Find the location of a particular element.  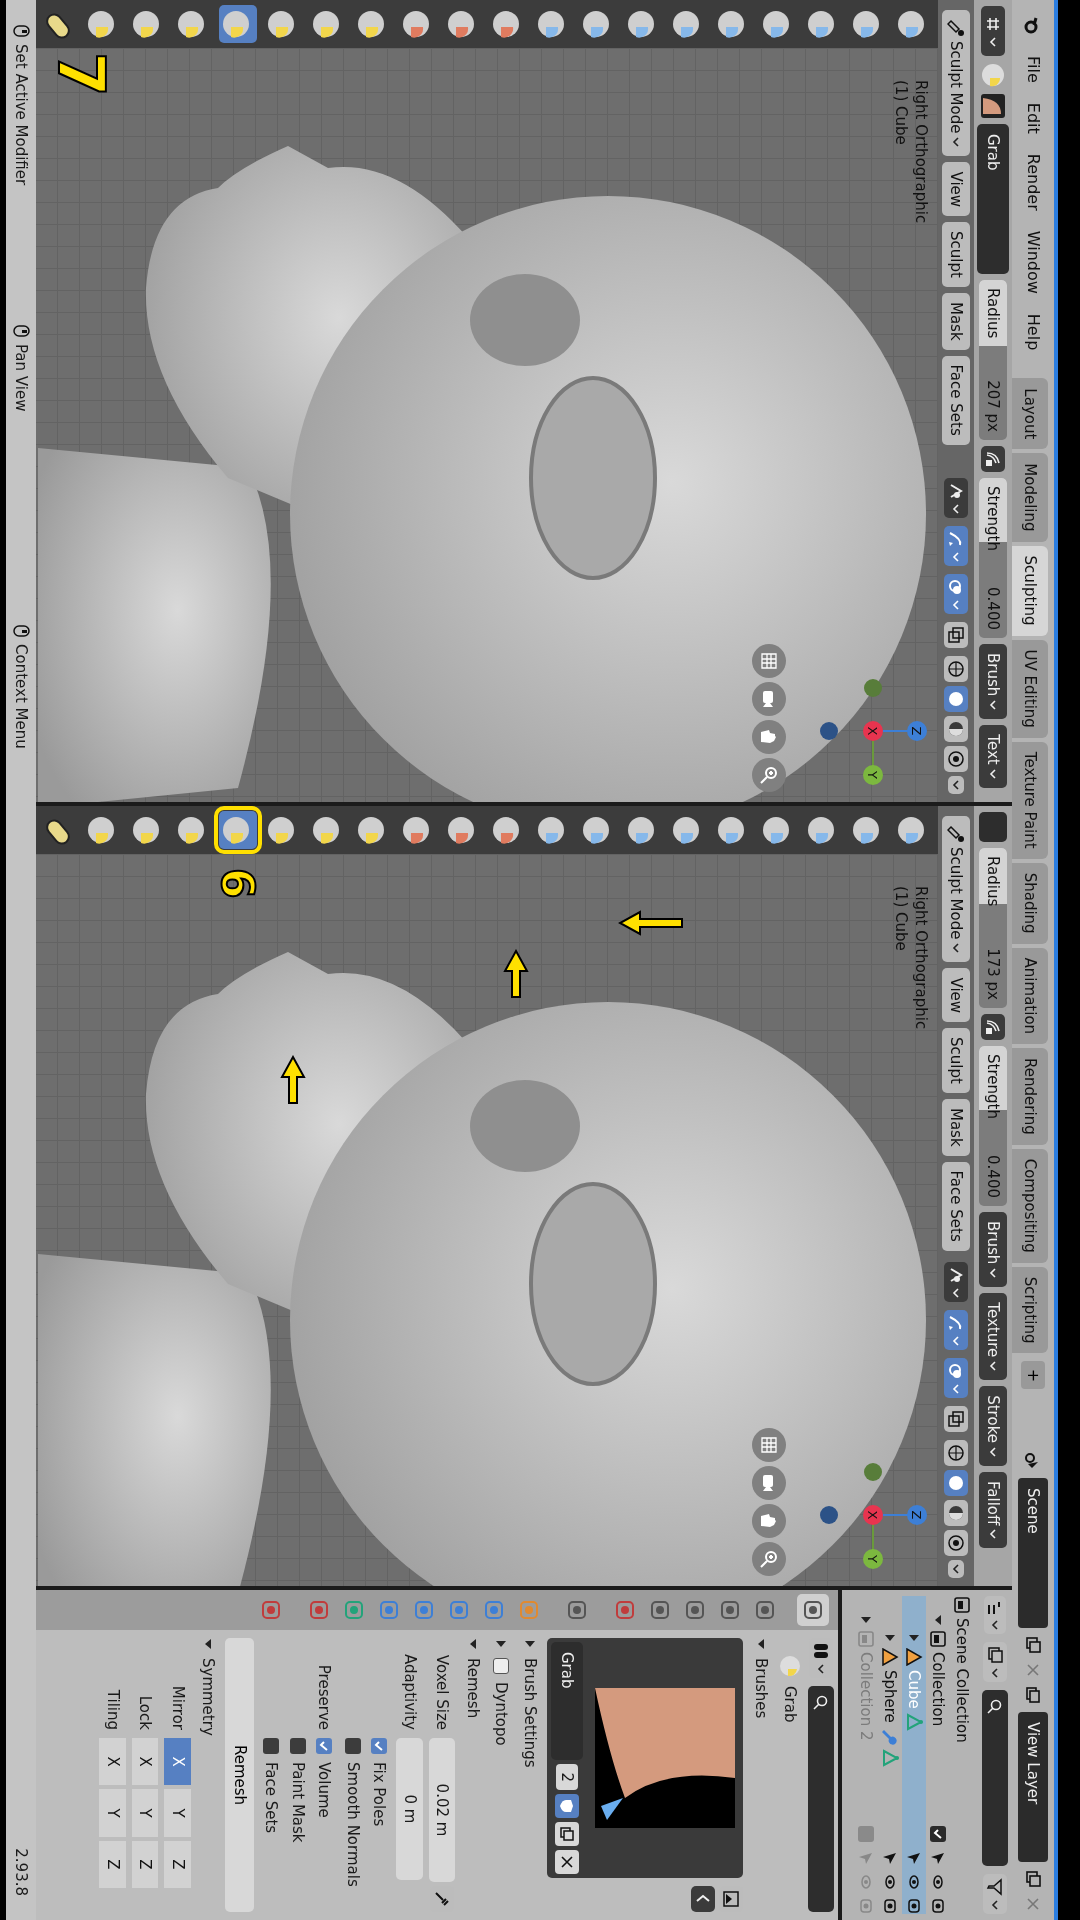

menu-item: Window is located at coordinates (1033, 262).